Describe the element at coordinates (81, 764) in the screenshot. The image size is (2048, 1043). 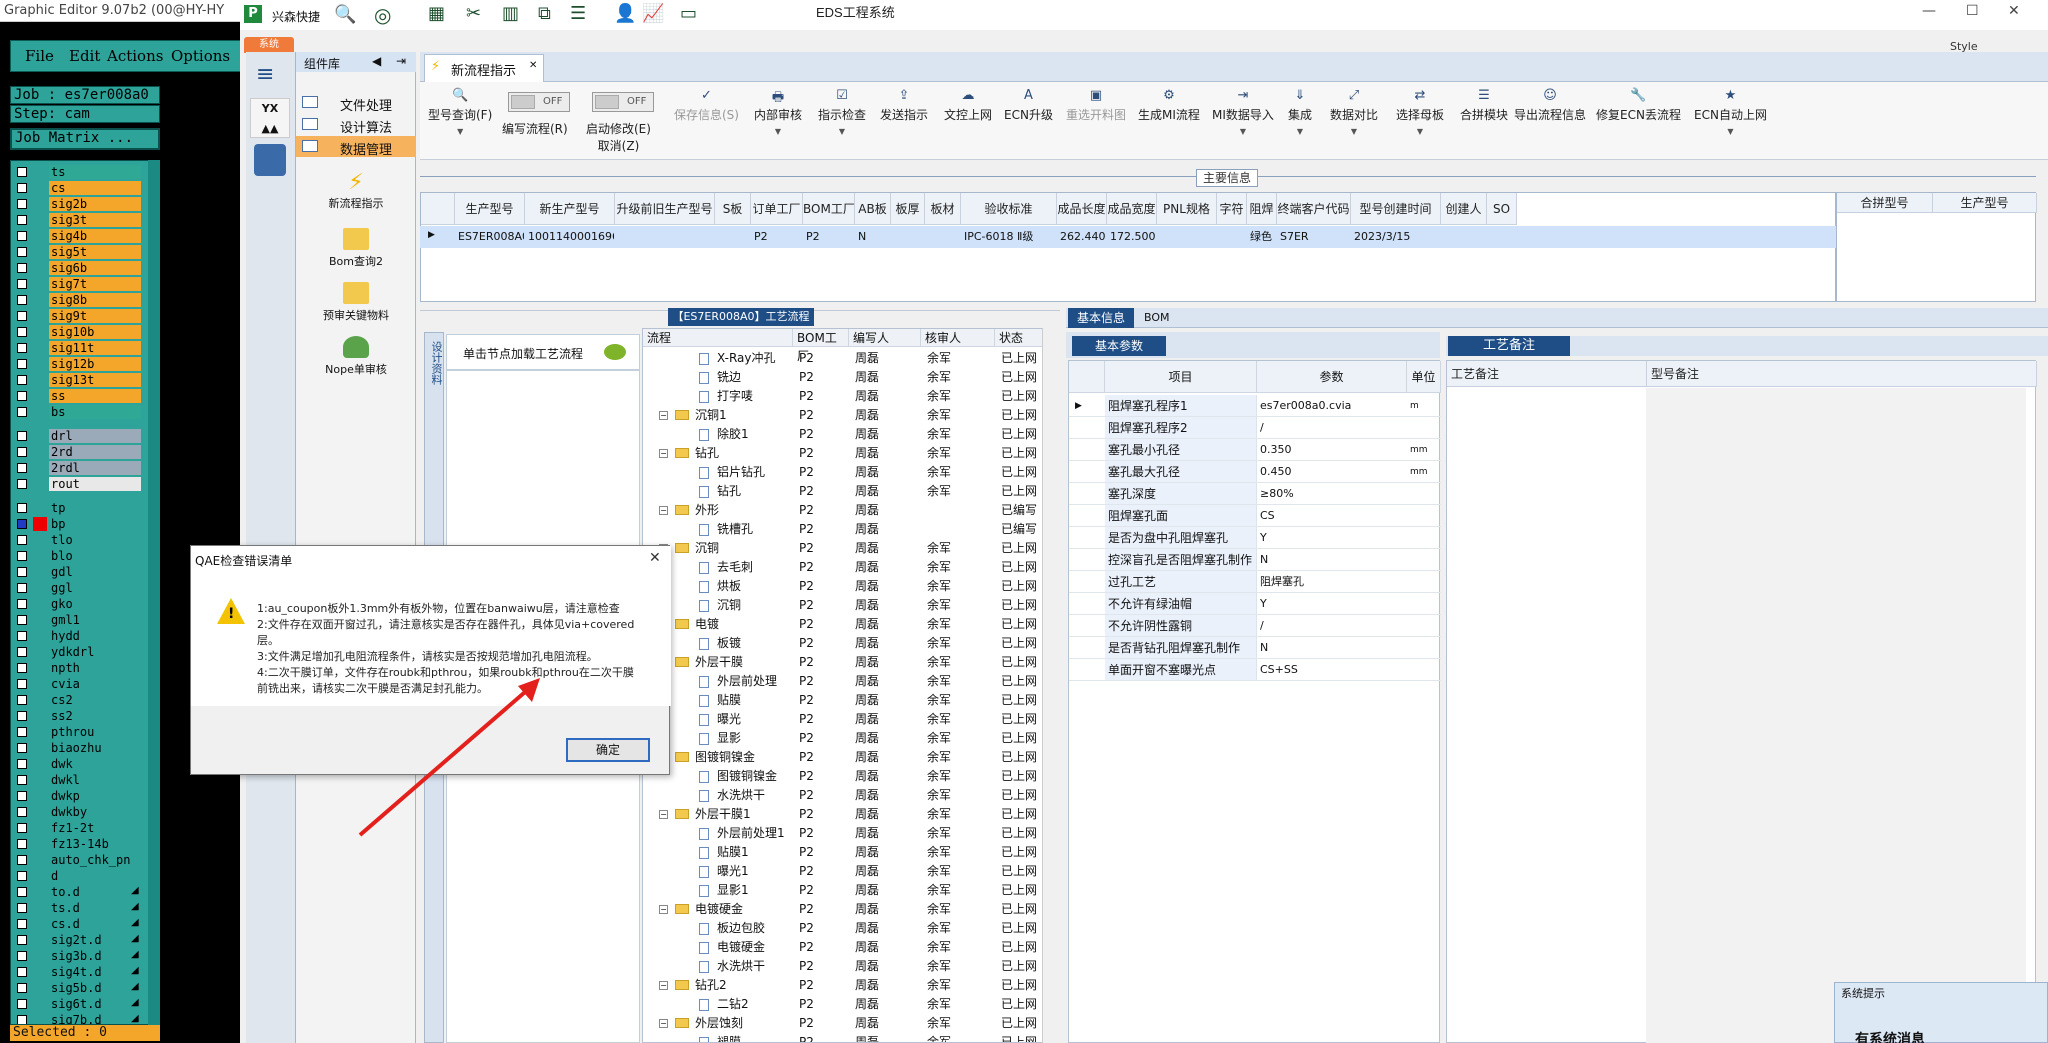
I see `layer-row: dwk` at that location.